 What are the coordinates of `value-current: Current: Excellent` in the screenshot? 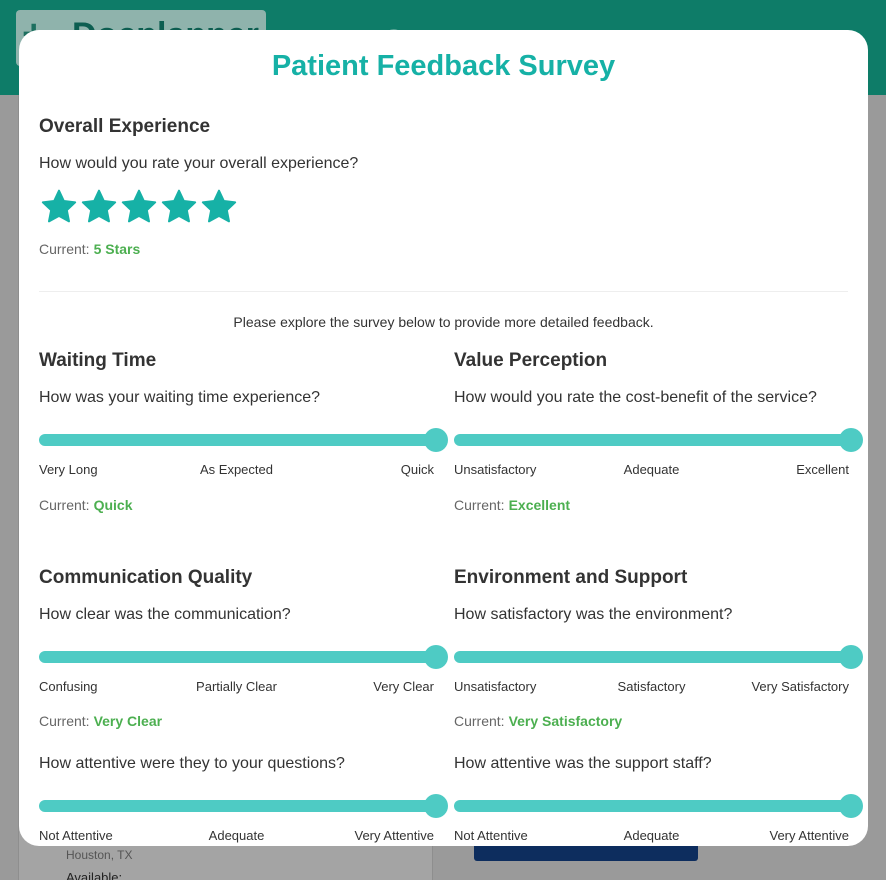 It's located at (512, 505).